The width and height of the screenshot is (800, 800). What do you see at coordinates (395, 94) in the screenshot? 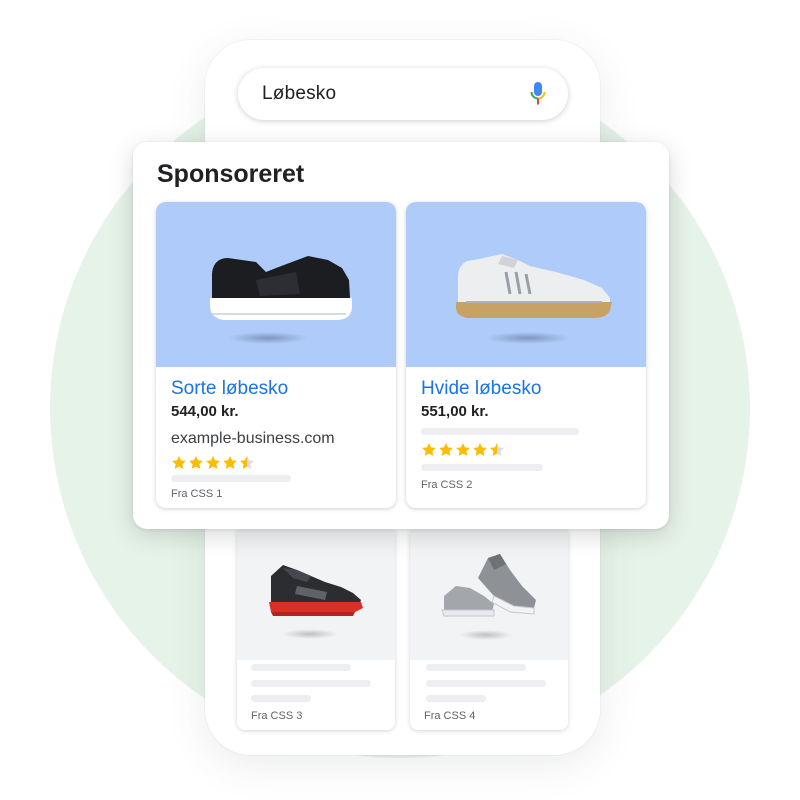
I see `search-input: Løbesko` at bounding box center [395, 94].